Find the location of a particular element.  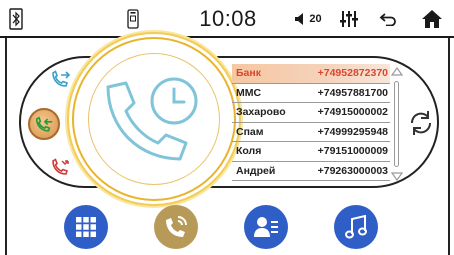

list-item: Андрей +79263000003 is located at coordinates (311, 171).